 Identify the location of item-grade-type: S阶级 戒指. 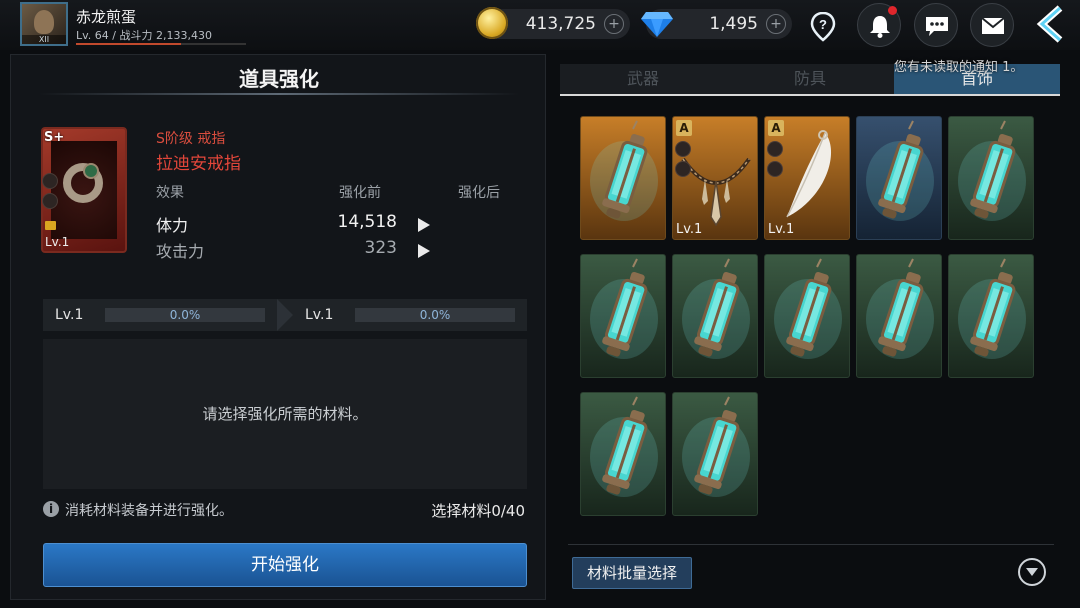
(191, 139).